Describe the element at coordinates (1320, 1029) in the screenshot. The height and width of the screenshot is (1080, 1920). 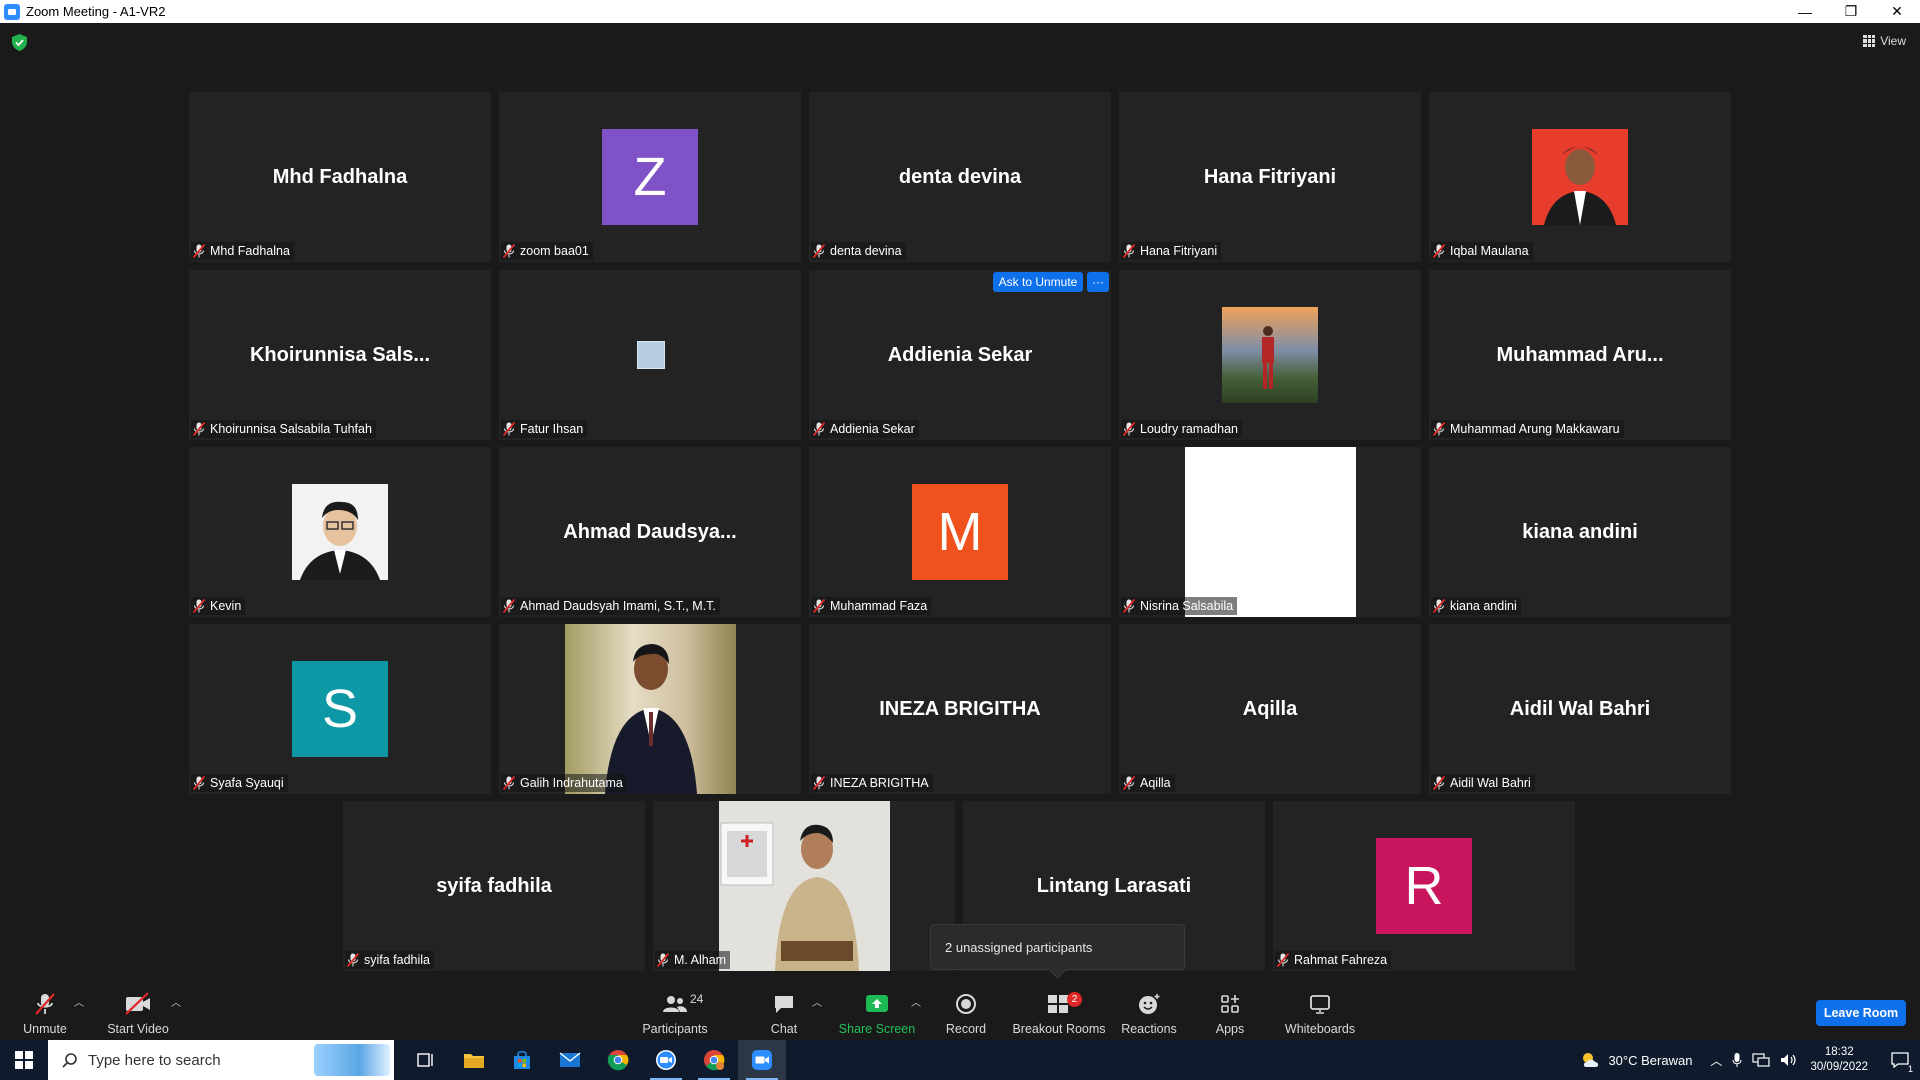
I see `whiteboards-label: Whiteboards` at that location.